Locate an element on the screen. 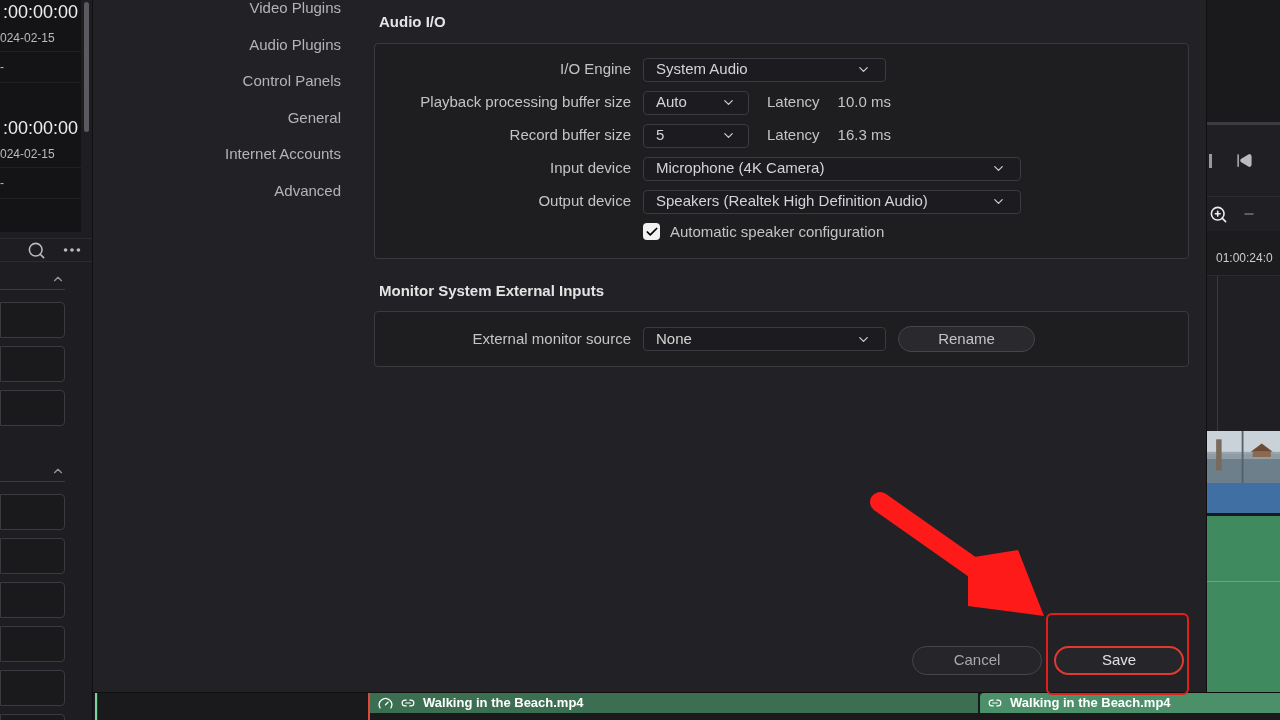 The height and width of the screenshot is (720, 1280). field-label: External monitor source is located at coordinates (551, 338).